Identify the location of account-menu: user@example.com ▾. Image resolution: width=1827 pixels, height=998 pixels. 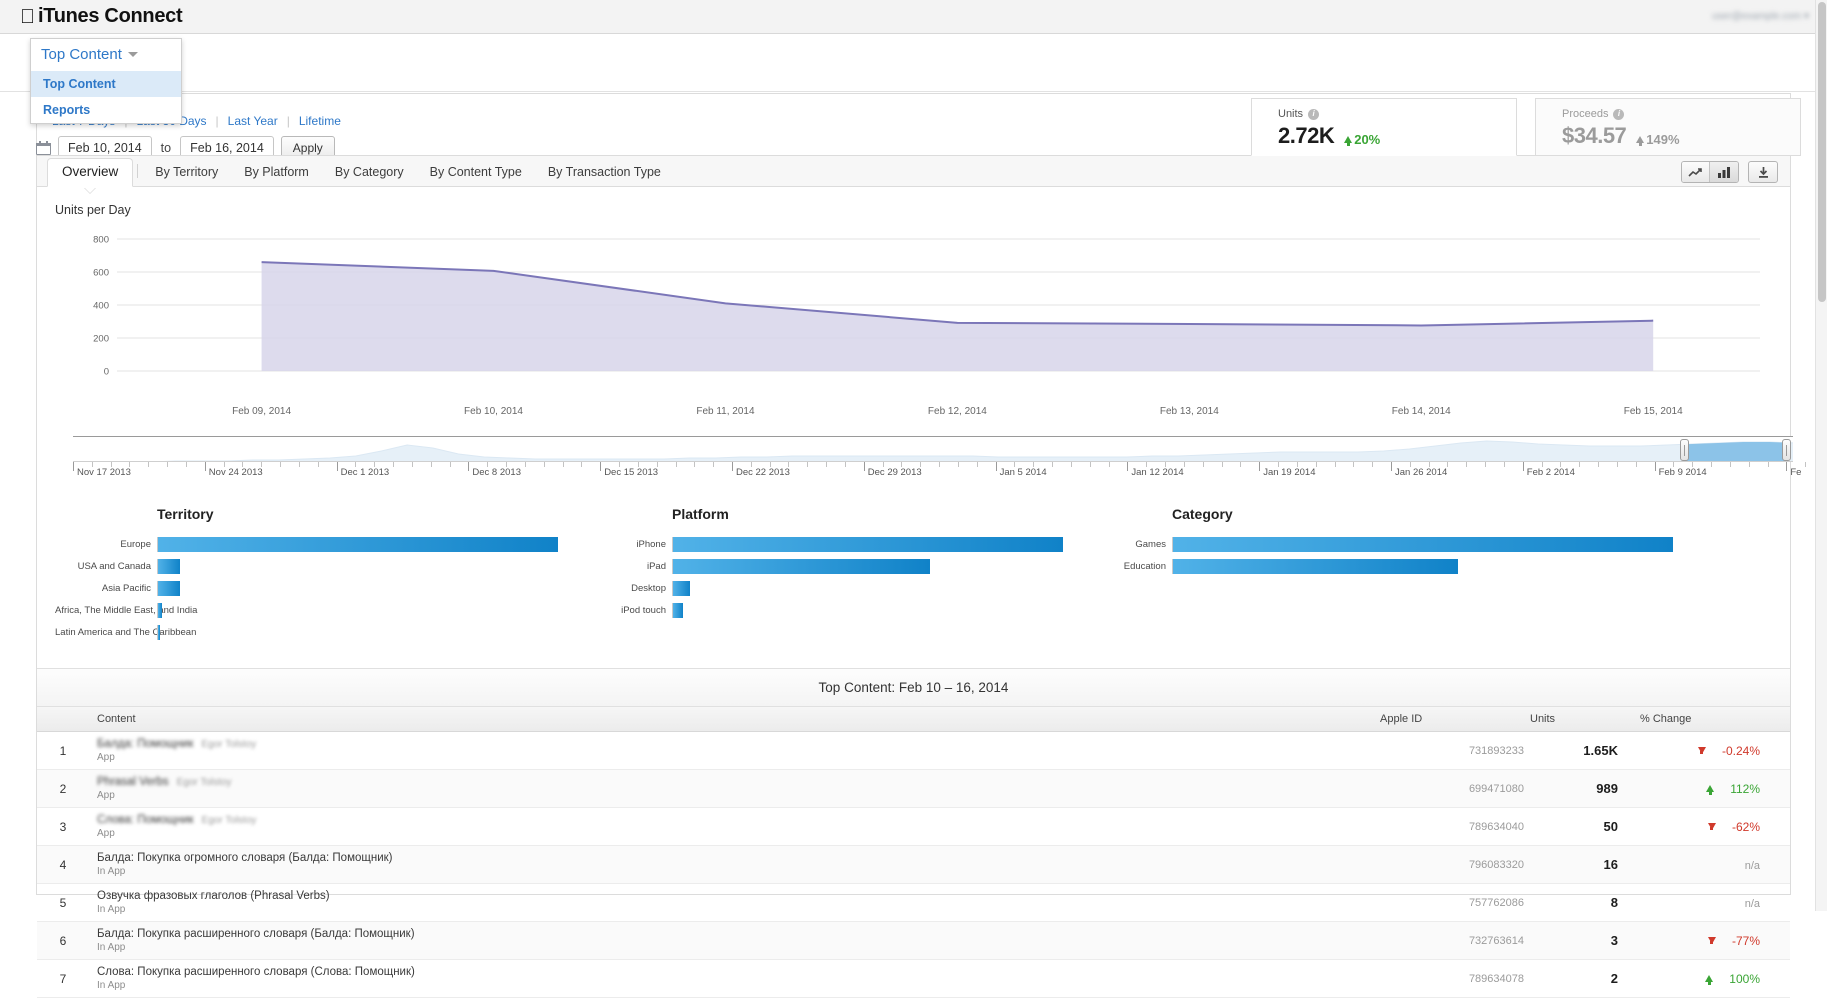
(1760, 16).